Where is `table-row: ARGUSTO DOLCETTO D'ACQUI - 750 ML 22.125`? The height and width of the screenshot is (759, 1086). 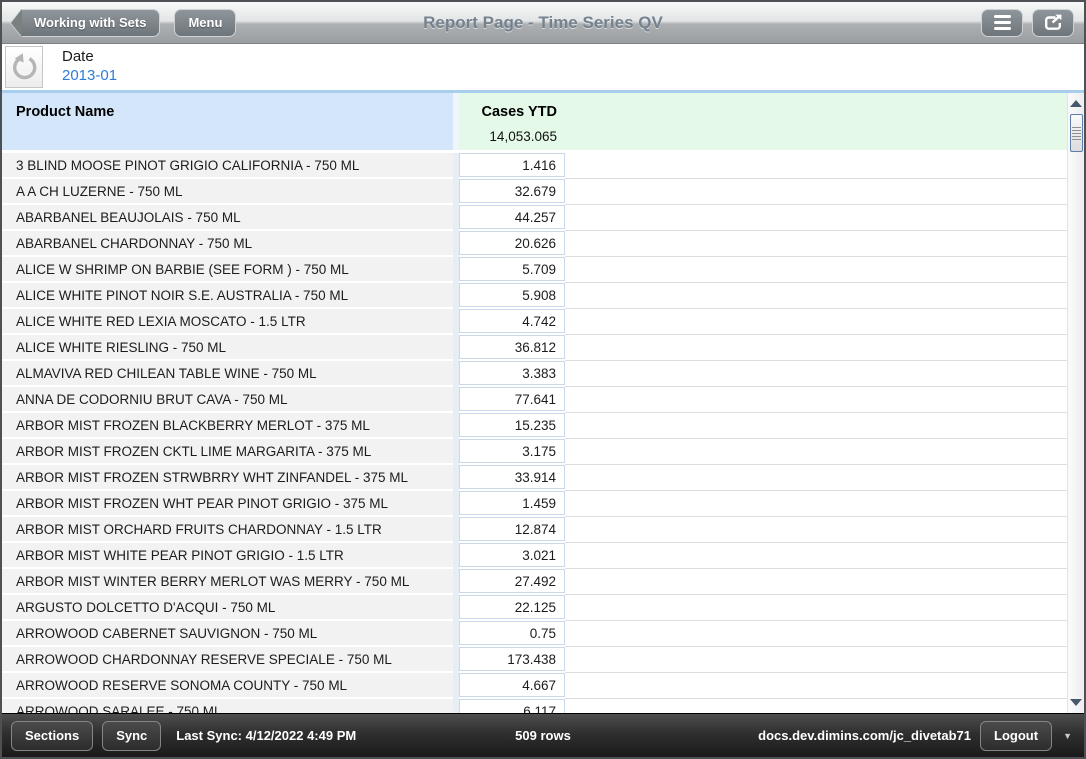
table-row: ARGUSTO DOLCETTO D'ACQUI - 750 ML 22.125 is located at coordinates (534, 608).